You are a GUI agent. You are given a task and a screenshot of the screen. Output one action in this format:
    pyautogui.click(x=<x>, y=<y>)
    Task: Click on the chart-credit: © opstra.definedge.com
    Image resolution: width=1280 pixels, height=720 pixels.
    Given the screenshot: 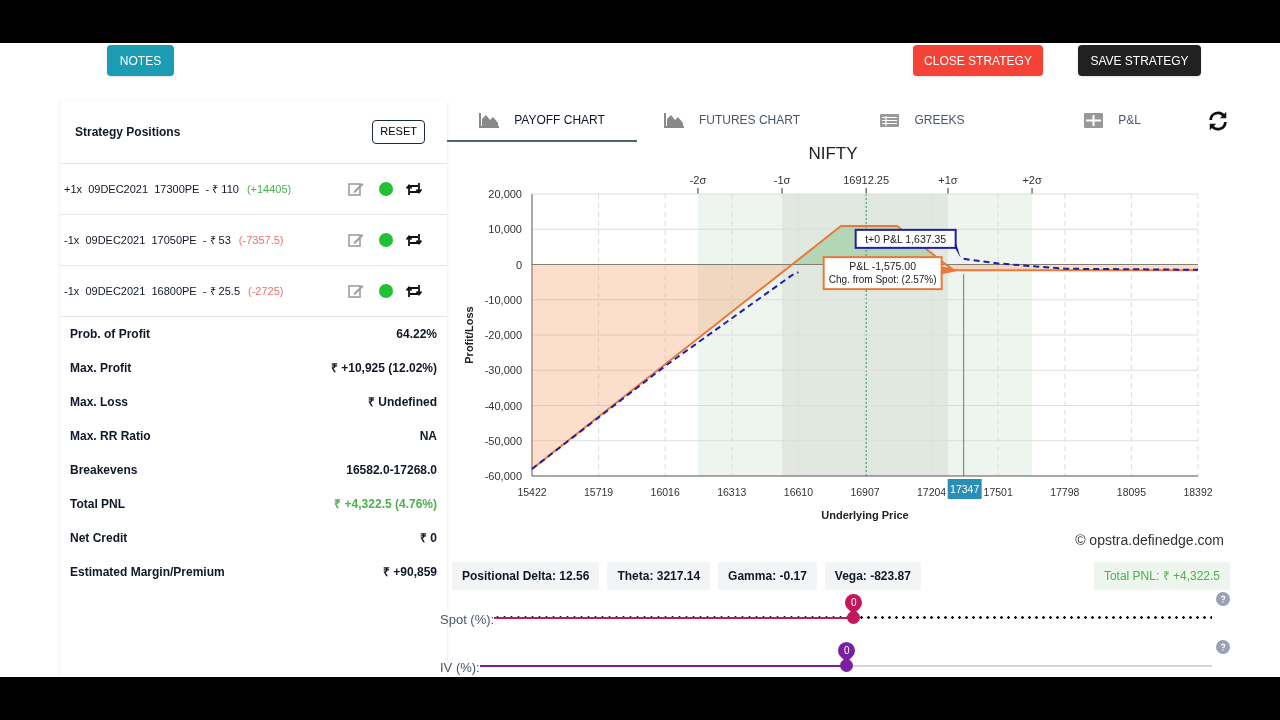 What is the action you would take?
    pyautogui.click(x=1149, y=540)
    